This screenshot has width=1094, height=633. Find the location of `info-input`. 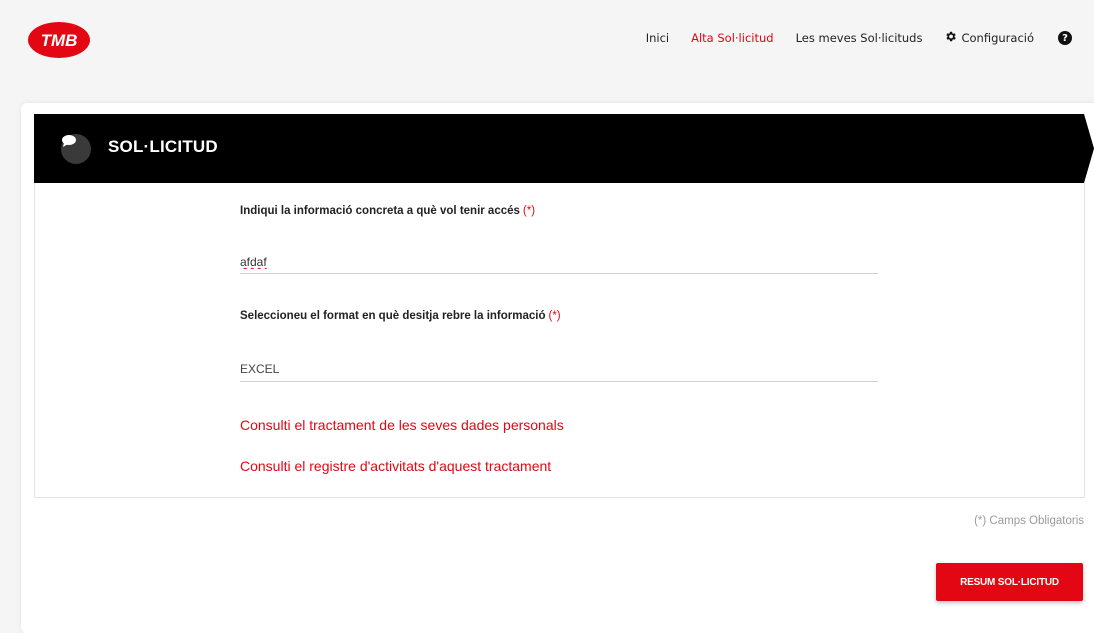

info-input is located at coordinates (559, 262).